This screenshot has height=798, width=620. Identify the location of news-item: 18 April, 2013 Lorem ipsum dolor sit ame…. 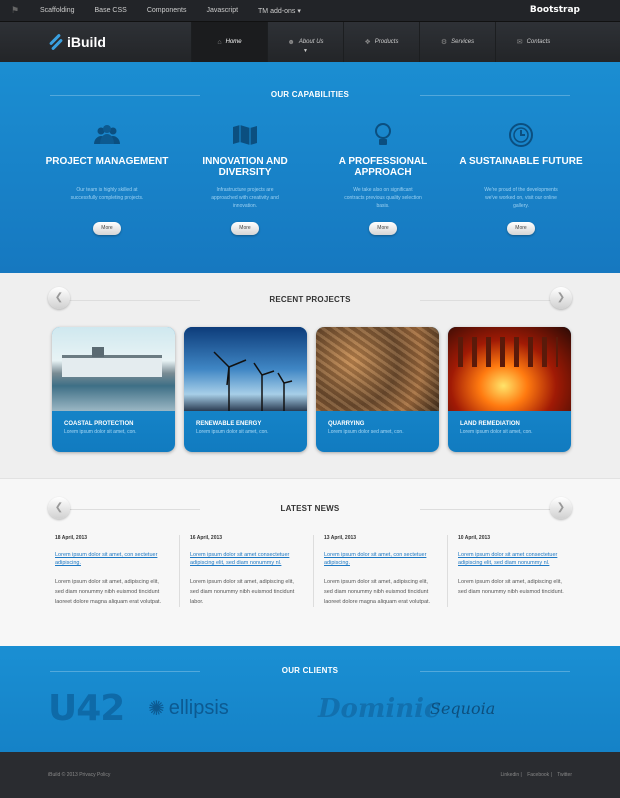
(112, 571).